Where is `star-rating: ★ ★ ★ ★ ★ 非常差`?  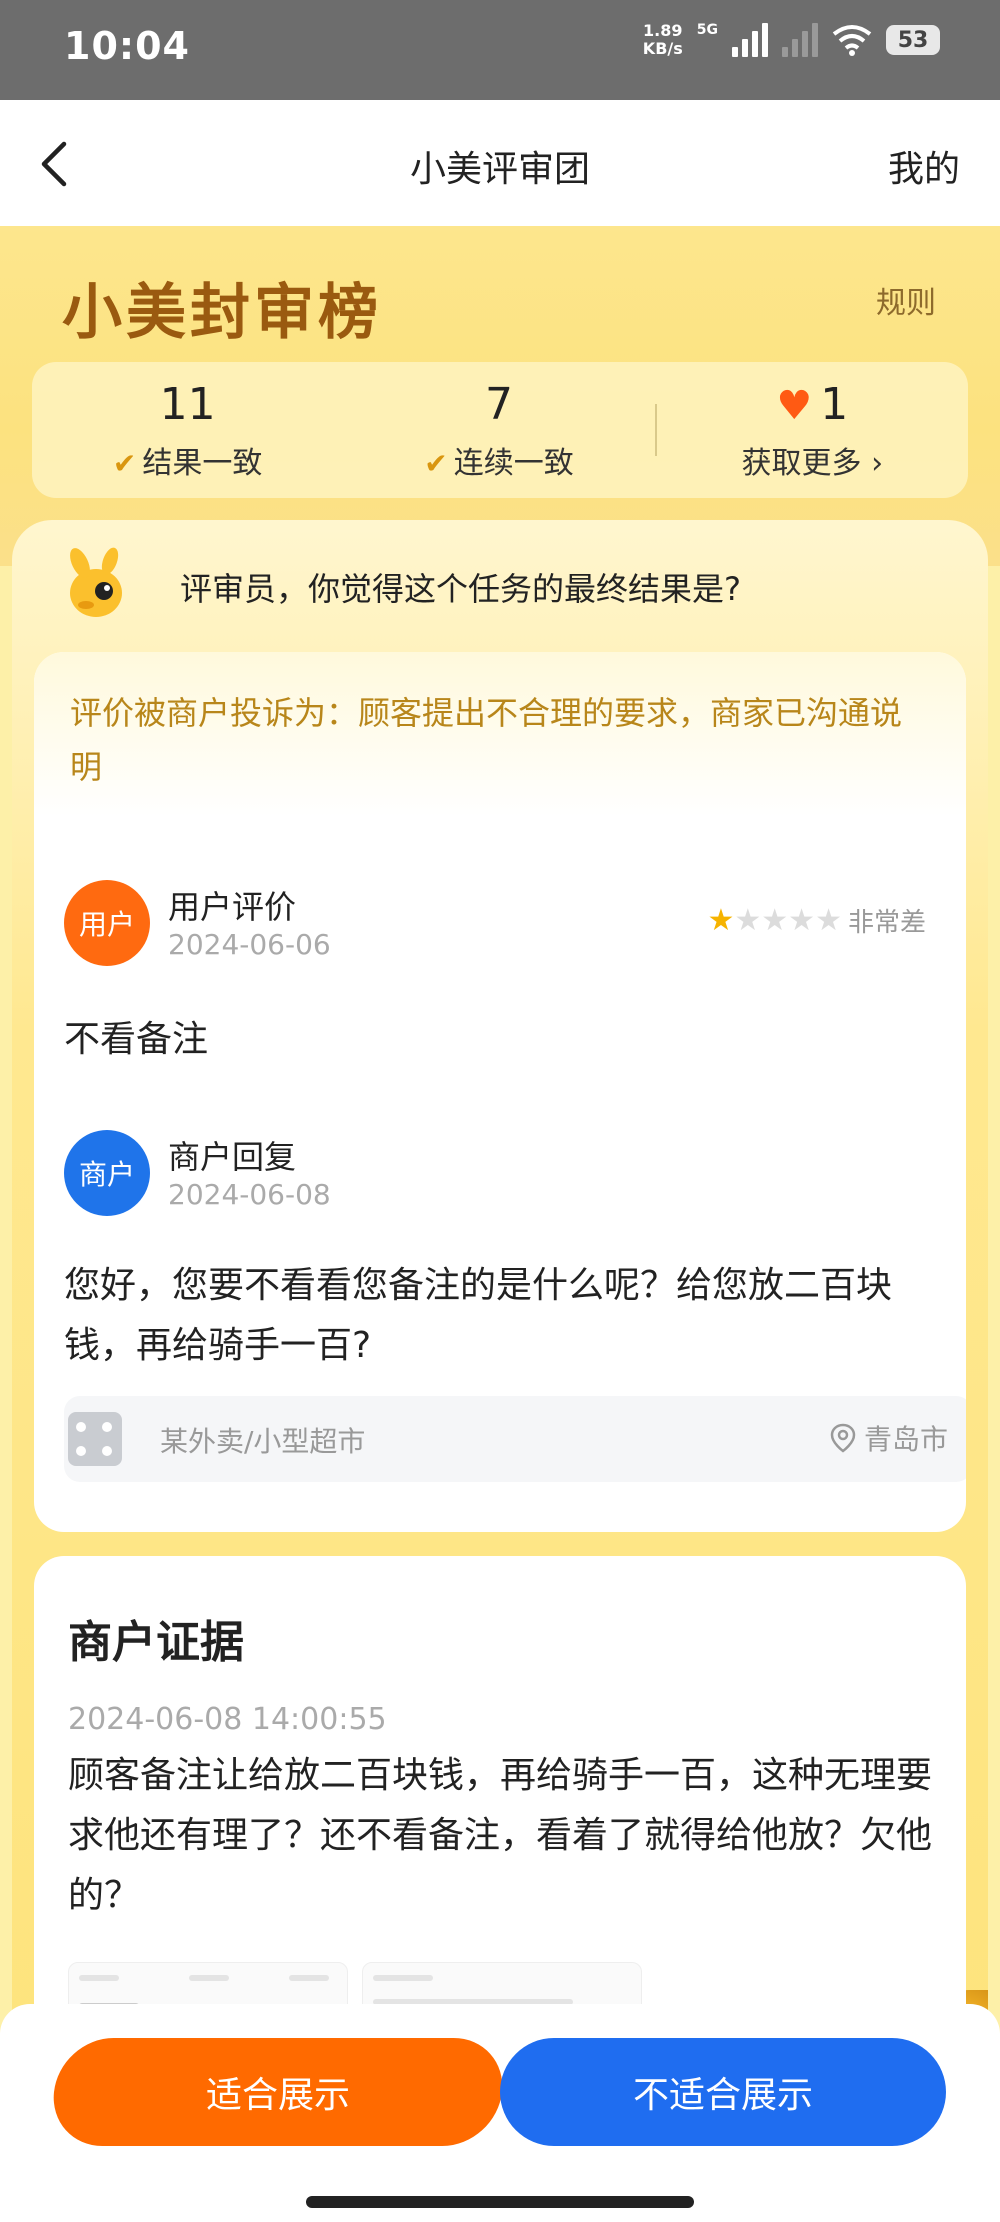 star-rating: ★ ★ ★ ★ ★ 非常差 is located at coordinates (816, 920).